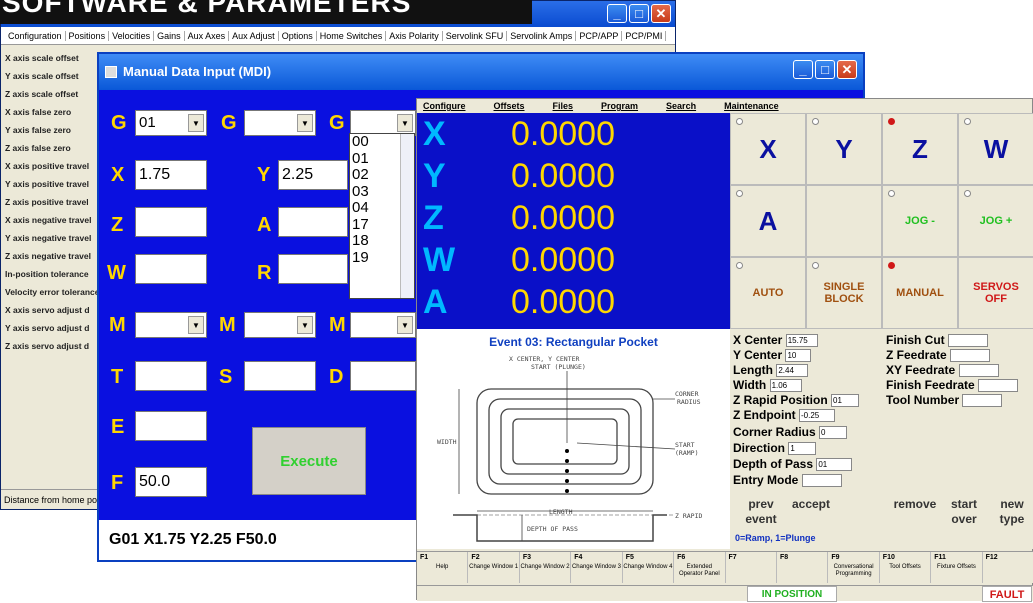 This screenshot has width=1033, height=603. Describe the element at coordinates (854, 567) in the screenshot. I see `function-key-button: F9 Conversational Programming` at that location.